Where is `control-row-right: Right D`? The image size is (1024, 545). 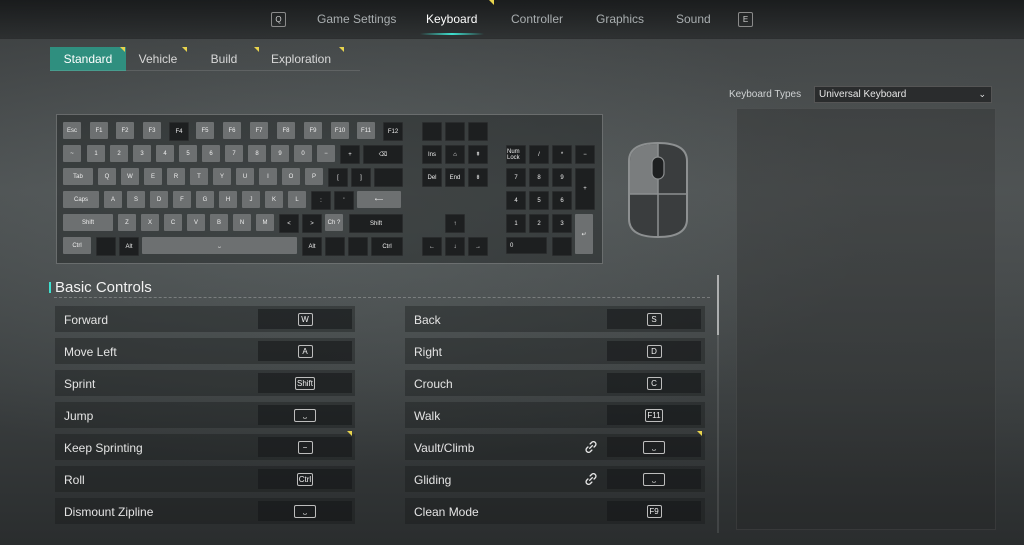
control-row-right: Right D is located at coordinates (555, 351).